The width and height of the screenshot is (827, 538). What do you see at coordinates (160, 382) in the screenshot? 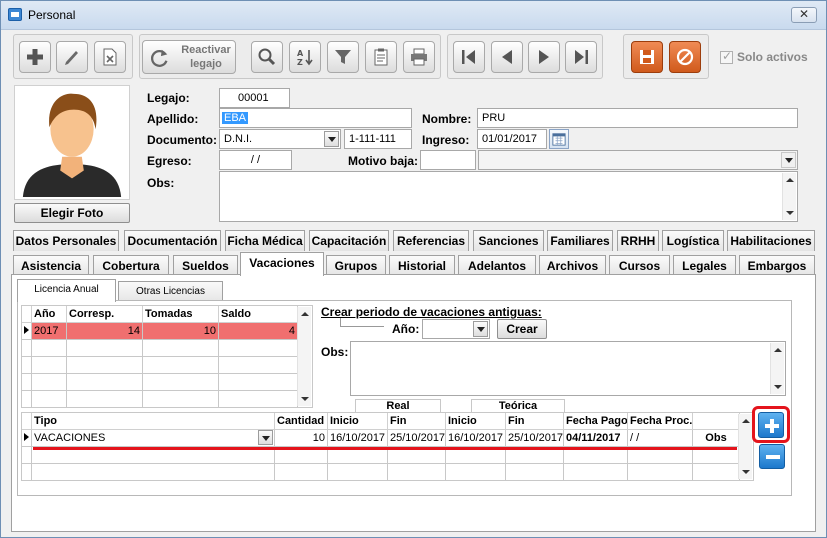
I see `table-row` at bounding box center [160, 382].